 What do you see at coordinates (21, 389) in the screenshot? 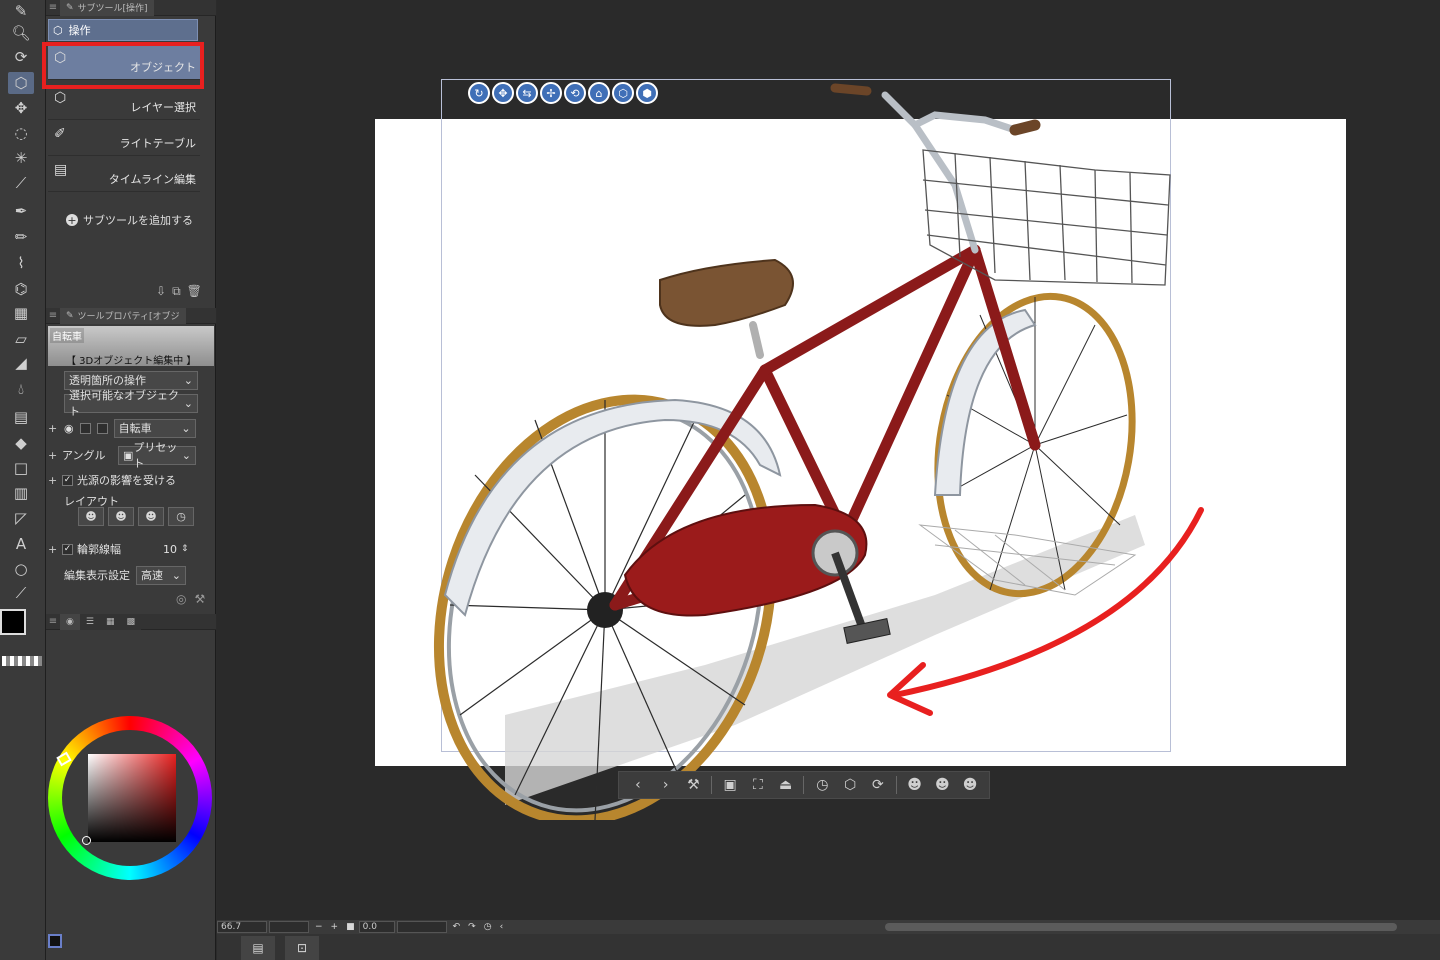
I see `fill-drop-icon: 💧︎` at bounding box center [21, 389].